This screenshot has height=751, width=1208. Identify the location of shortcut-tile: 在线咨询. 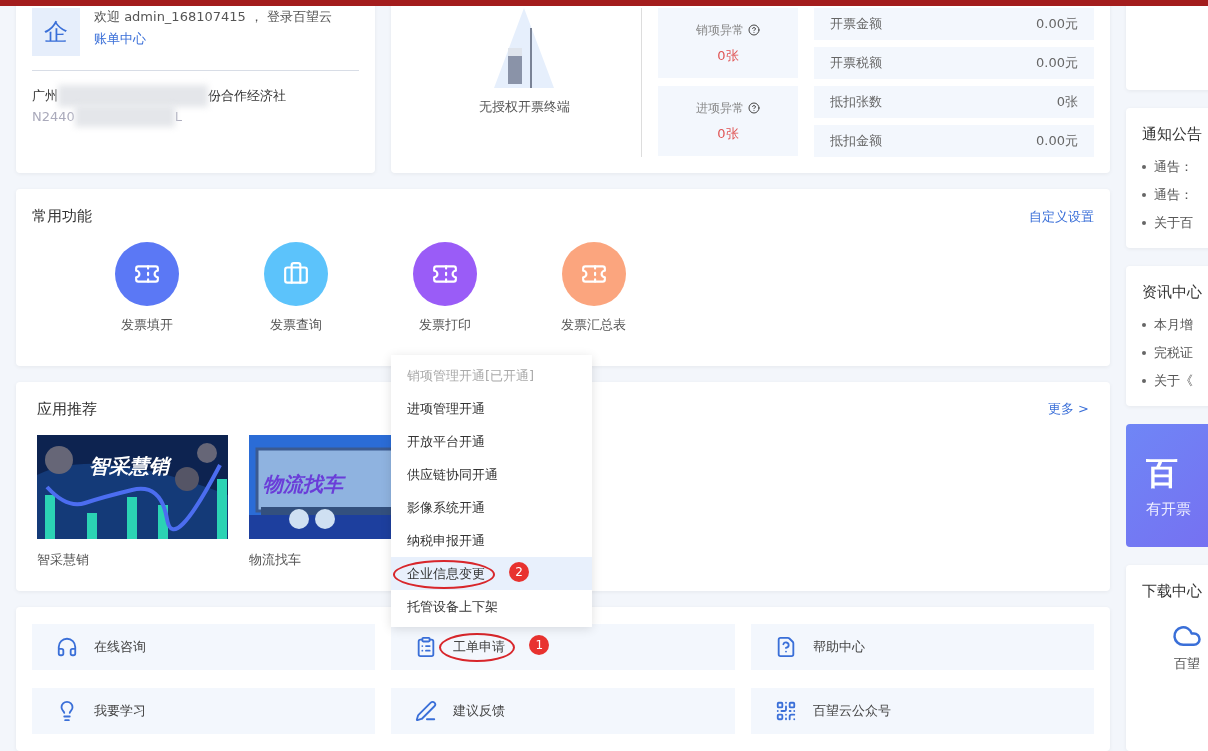
(204, 647).